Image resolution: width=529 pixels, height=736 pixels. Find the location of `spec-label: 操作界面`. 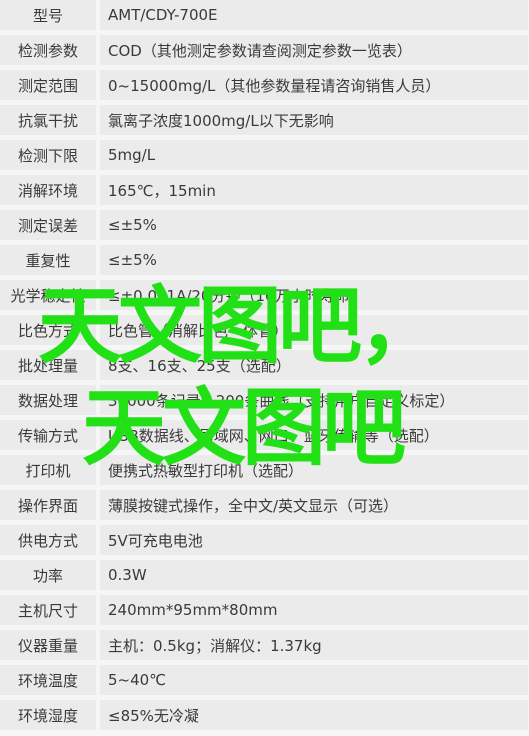

spec-label: 操作界面 is located at coordinates (48, 505).